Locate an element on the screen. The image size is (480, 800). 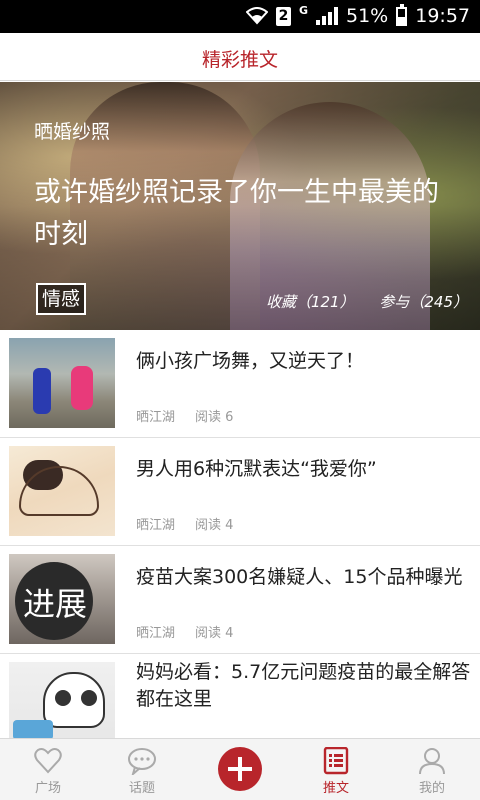
tab-label: 推文 is located at coordinates (335, 788).